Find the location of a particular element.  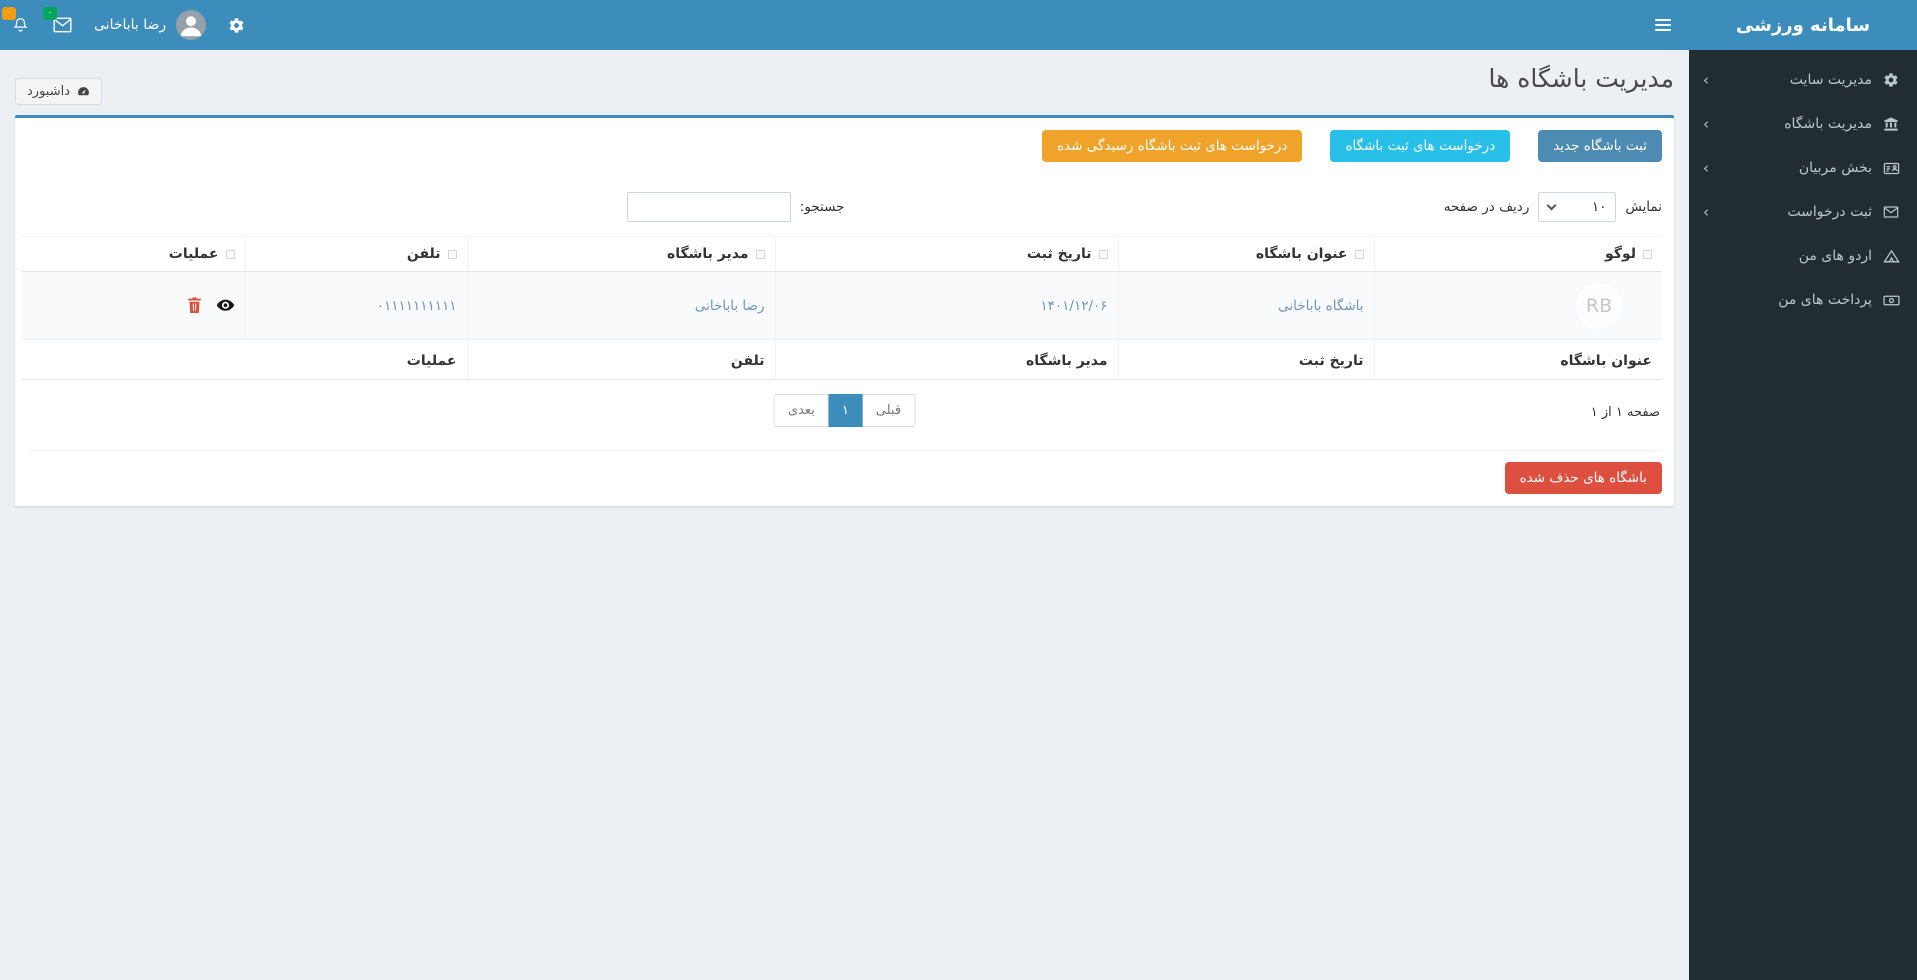

register-date-cell: ۱۴۰۱/۱۲/۰۶ is located at coordinates (946, 305).